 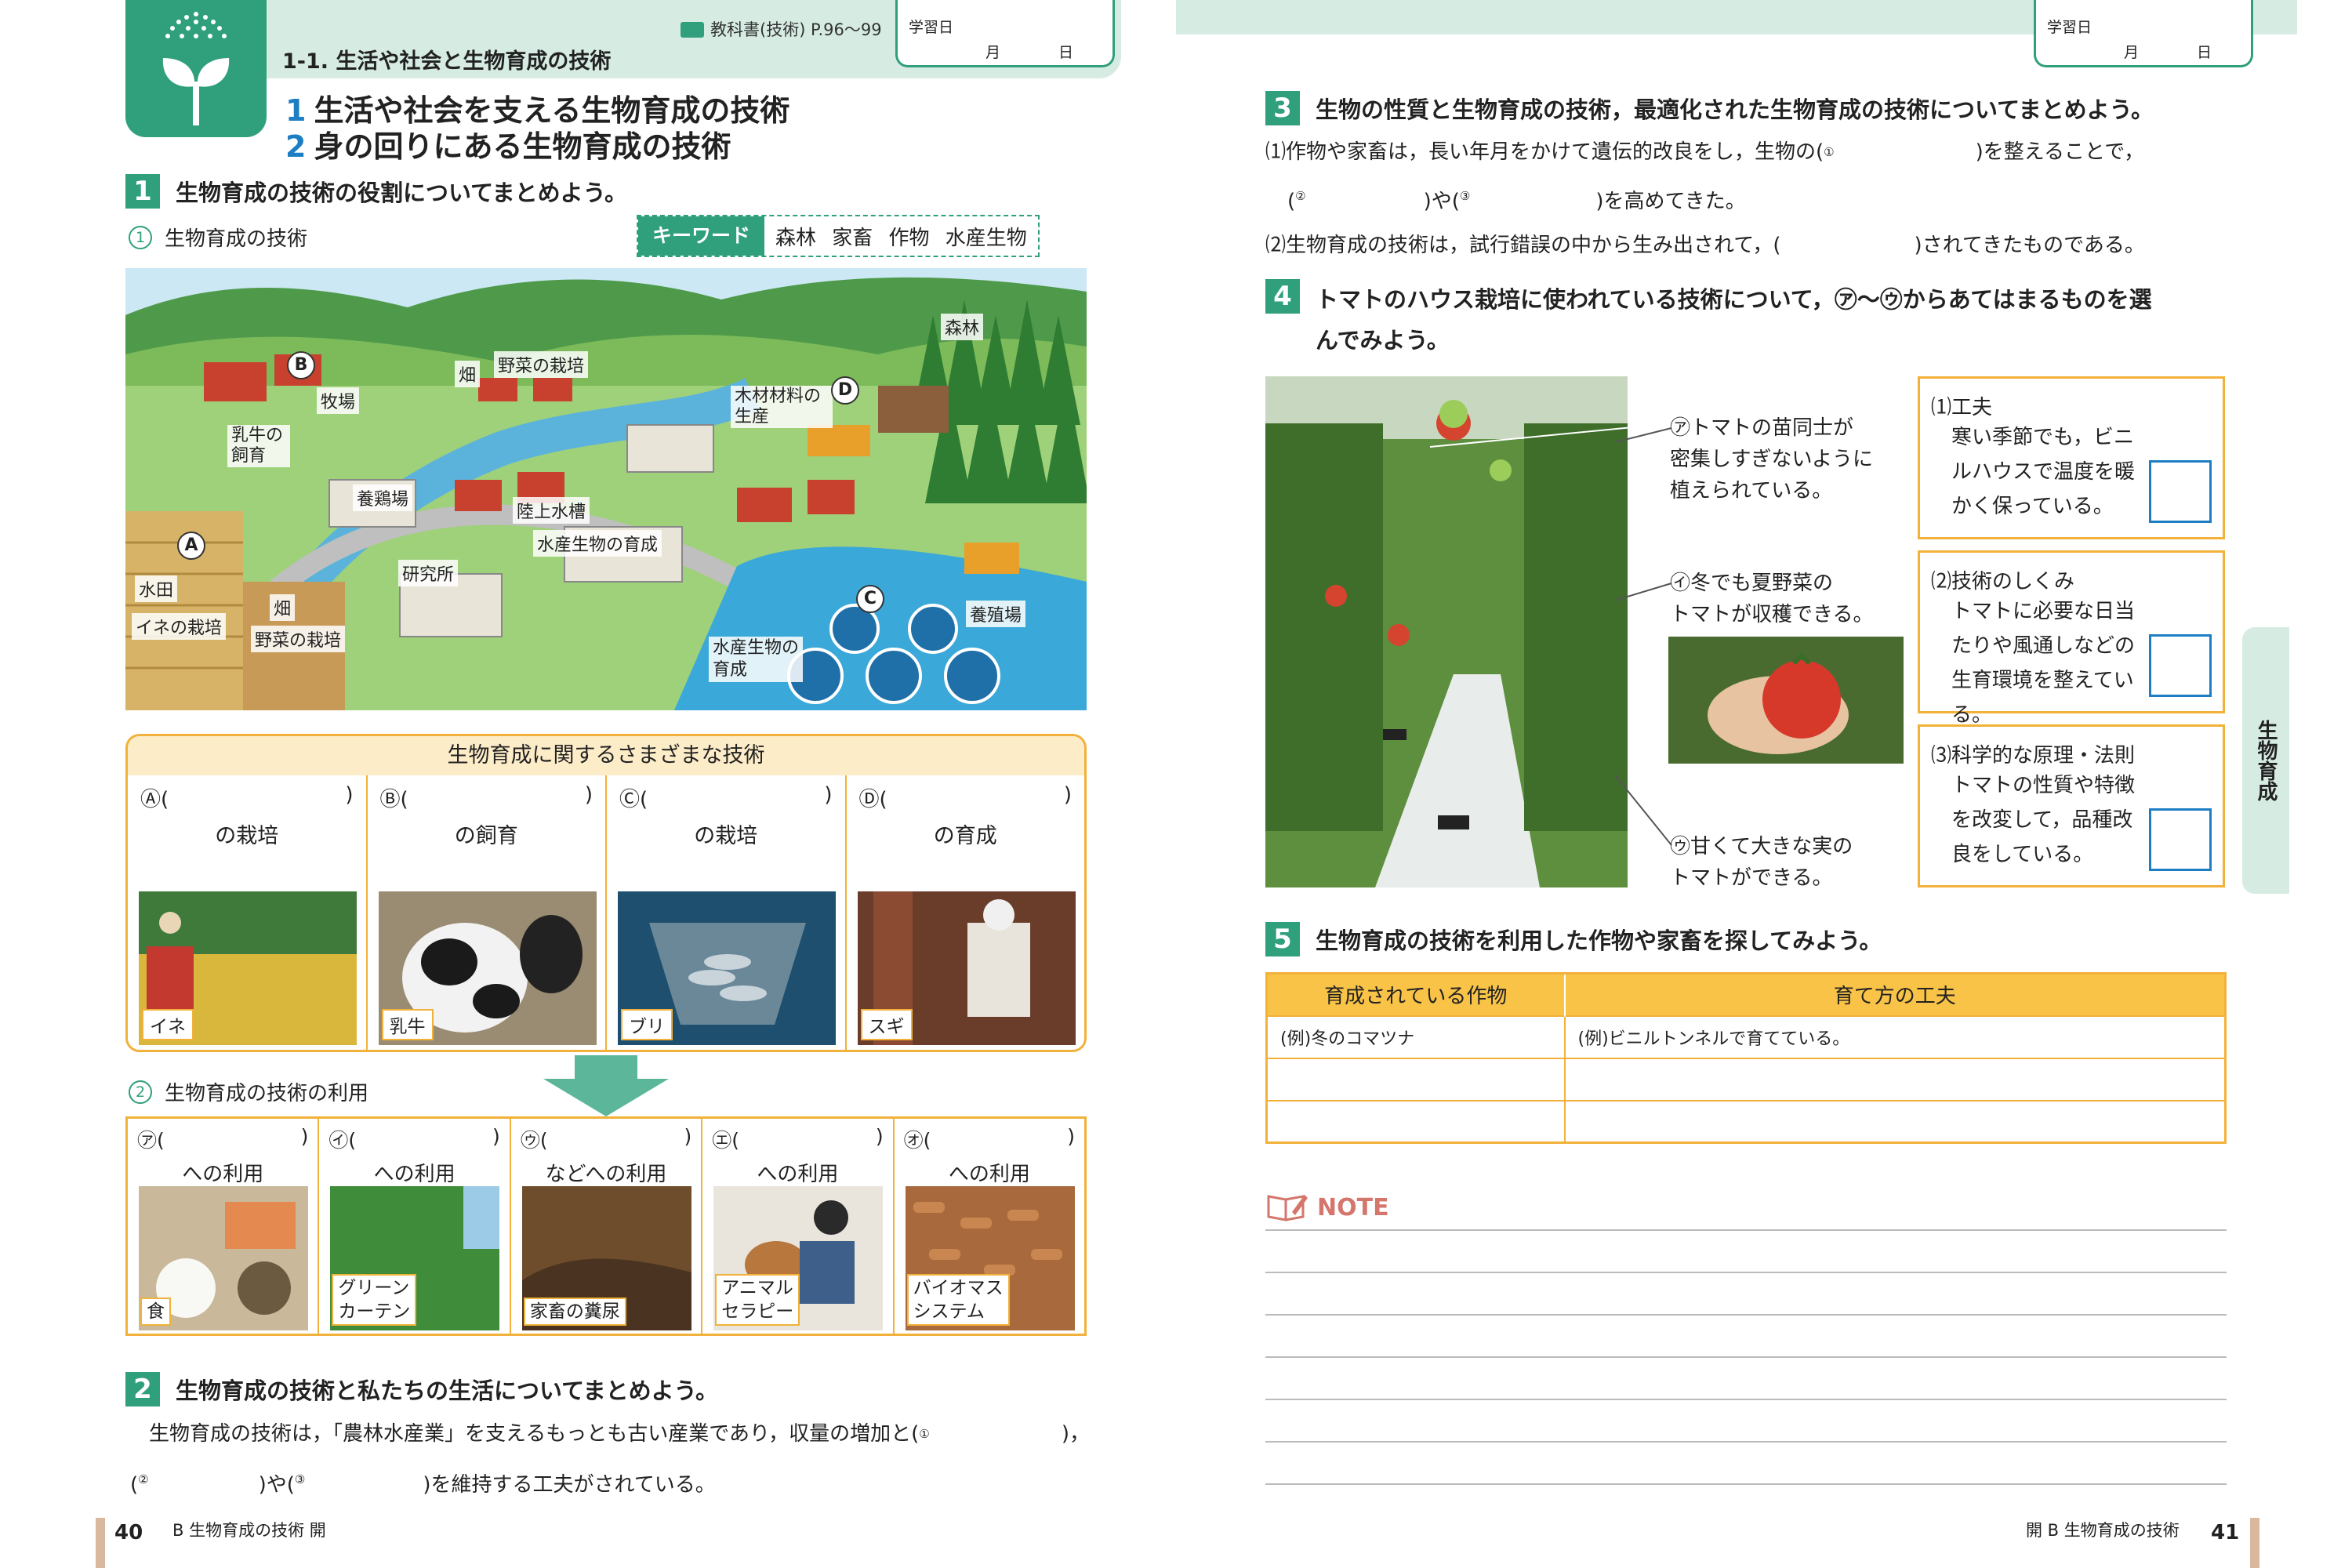 What do you see at coordinates (606, 755) in the screenshot?
I see `techniques-box-title: 生物育成に関するさまざまな技術` at bounding box center [606, 755].